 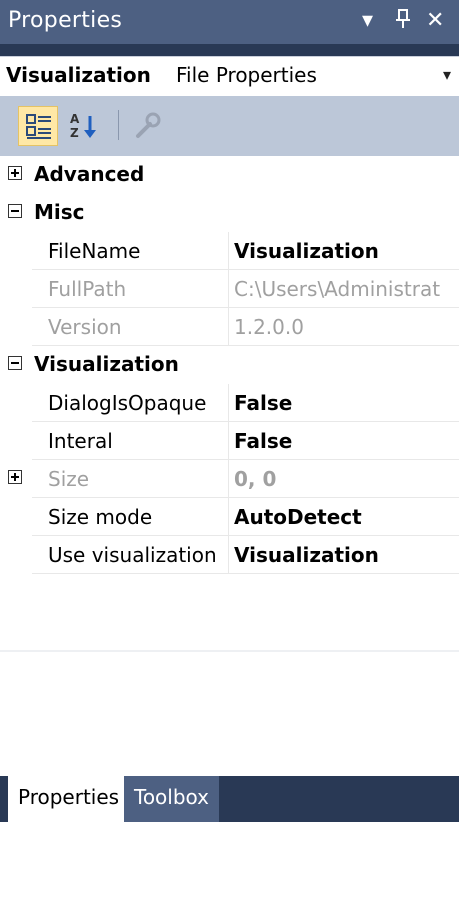 I want to click on property-row-dialogisopaque: DialogIsOpaque False, so click(x=229, y=403).